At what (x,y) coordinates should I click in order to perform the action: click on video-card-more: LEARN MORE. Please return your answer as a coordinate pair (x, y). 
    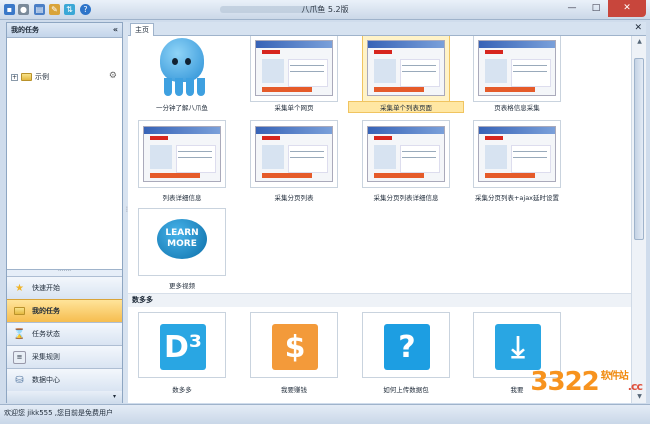
    Looking at the image, I should click on (182, 242).